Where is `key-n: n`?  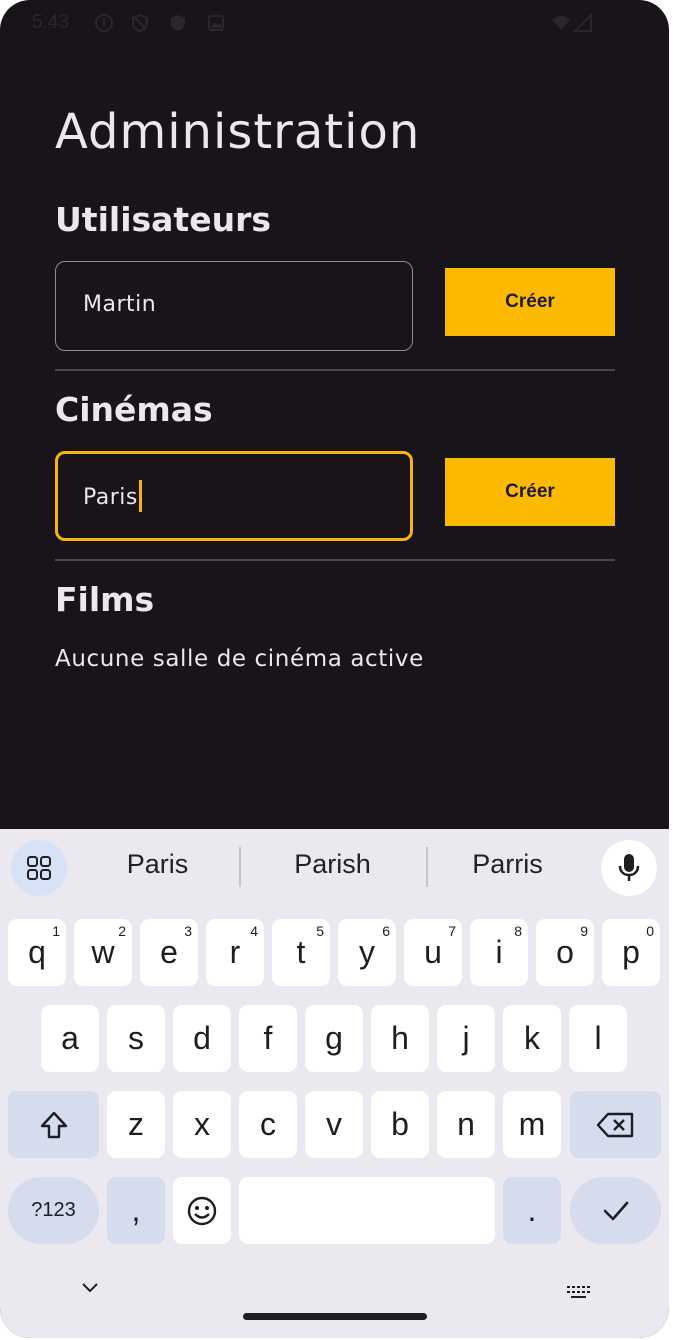 key-n: n is located at coordinates (466, 1124).